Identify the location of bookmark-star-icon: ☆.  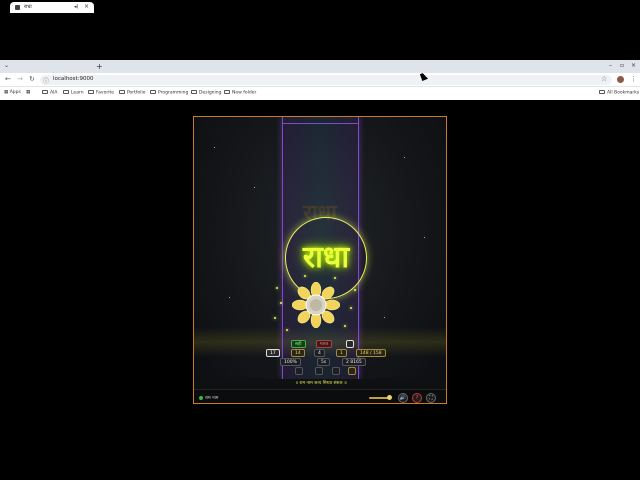
(604, 79).